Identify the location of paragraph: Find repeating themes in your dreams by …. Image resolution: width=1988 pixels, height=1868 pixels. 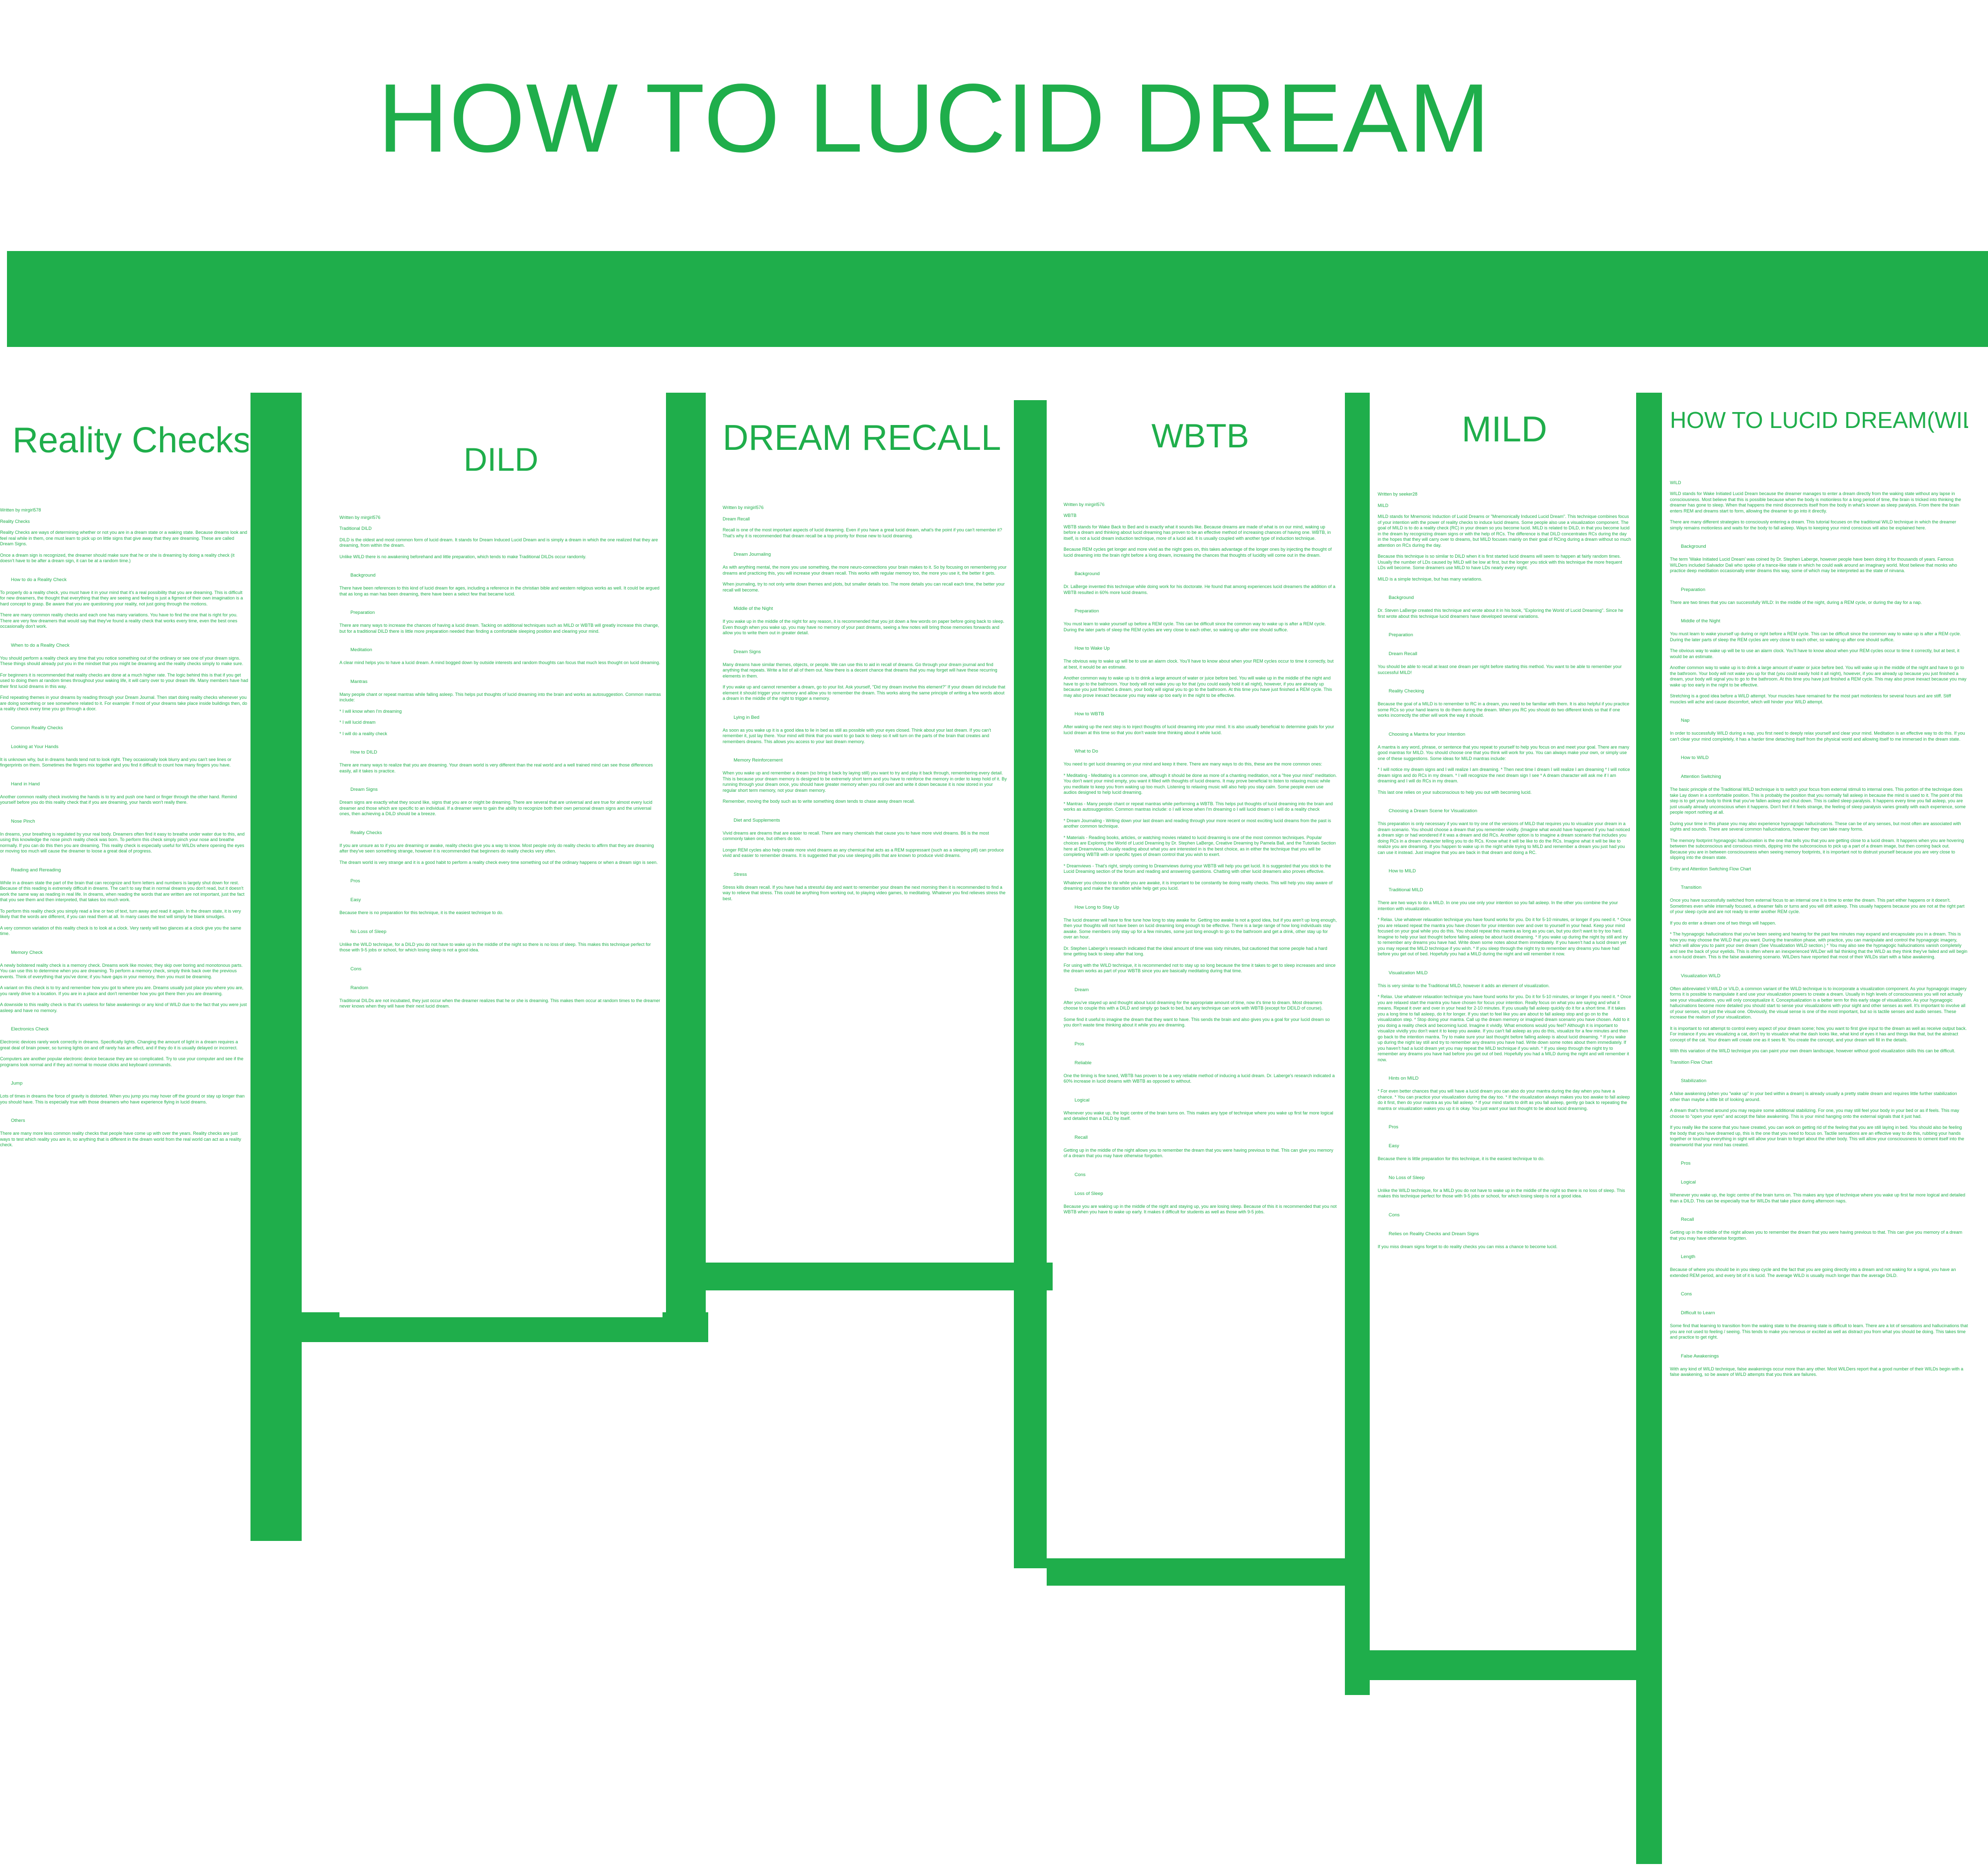
(124, 703).